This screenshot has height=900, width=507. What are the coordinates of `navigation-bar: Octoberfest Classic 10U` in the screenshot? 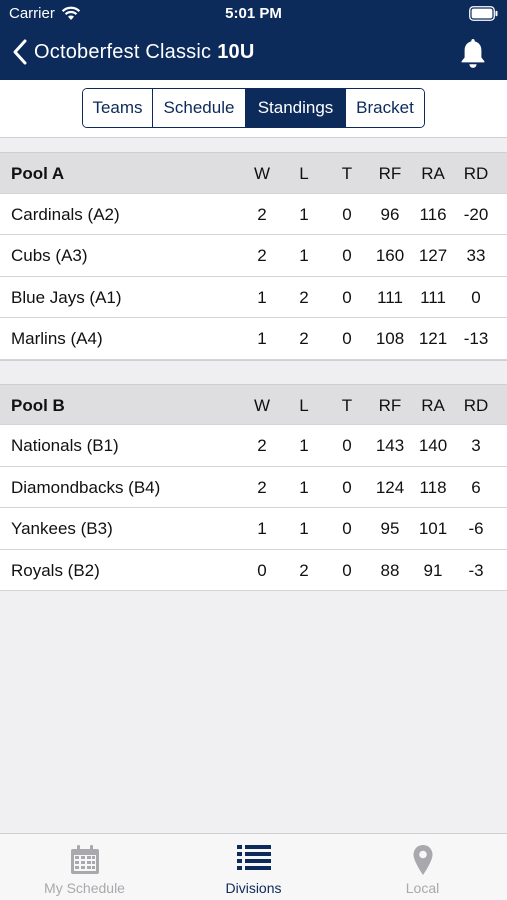 It's located at (253, 53).